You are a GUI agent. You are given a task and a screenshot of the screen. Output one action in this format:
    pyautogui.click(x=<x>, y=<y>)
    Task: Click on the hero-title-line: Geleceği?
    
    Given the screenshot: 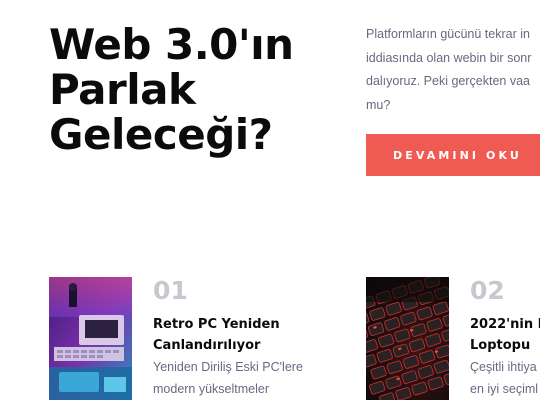 What is the action you would take?
    pyautogui.click(x=161, y=134)
    